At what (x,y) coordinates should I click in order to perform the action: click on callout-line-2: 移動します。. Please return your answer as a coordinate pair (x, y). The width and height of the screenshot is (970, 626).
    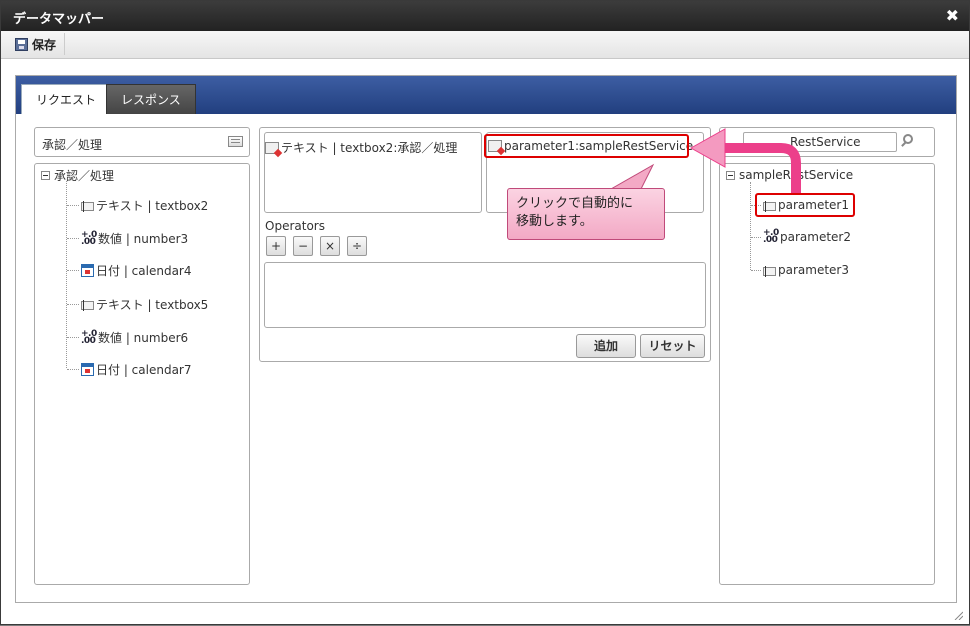
    Looking at the image, I should click on (554, 221).